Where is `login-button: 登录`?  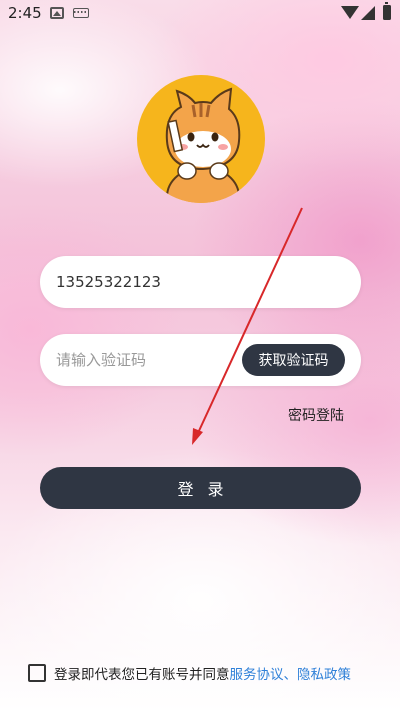 login-button: 登录 is located at coordinates (200, 488).